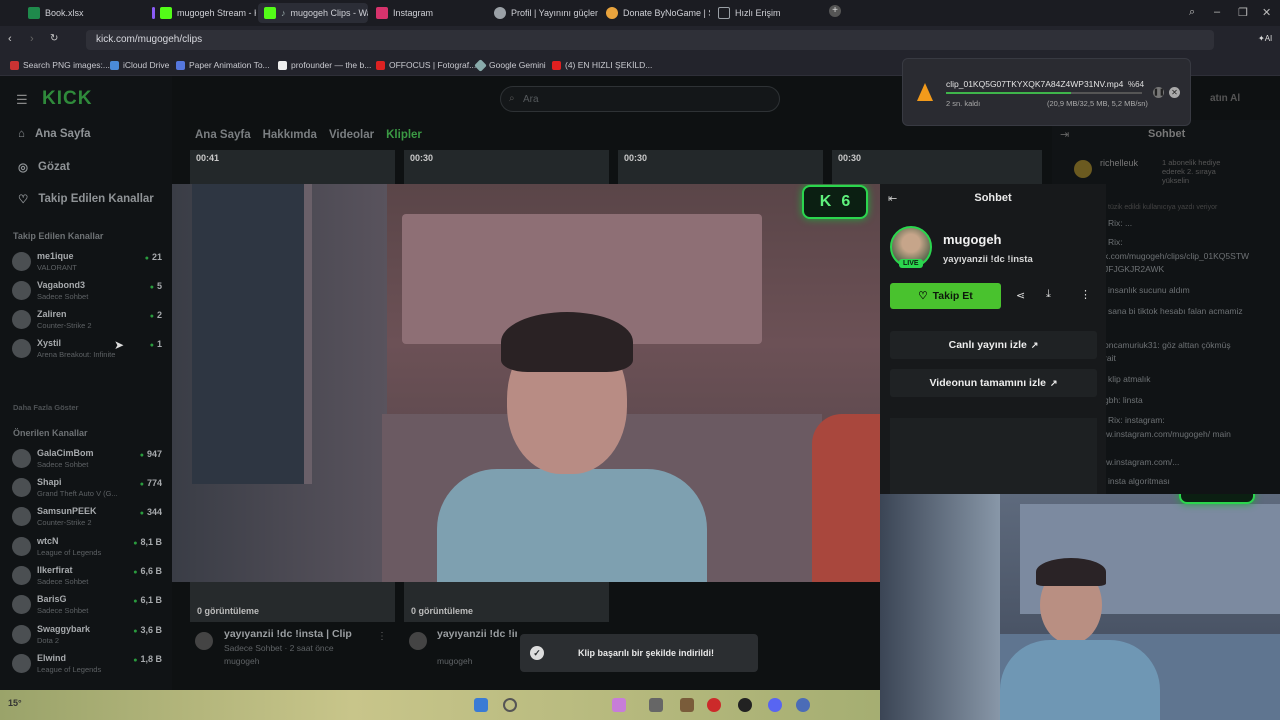 The height and width of the screenshot is (720, 1280). I want to click on download-icon: ⤓, so click(1048, 294).